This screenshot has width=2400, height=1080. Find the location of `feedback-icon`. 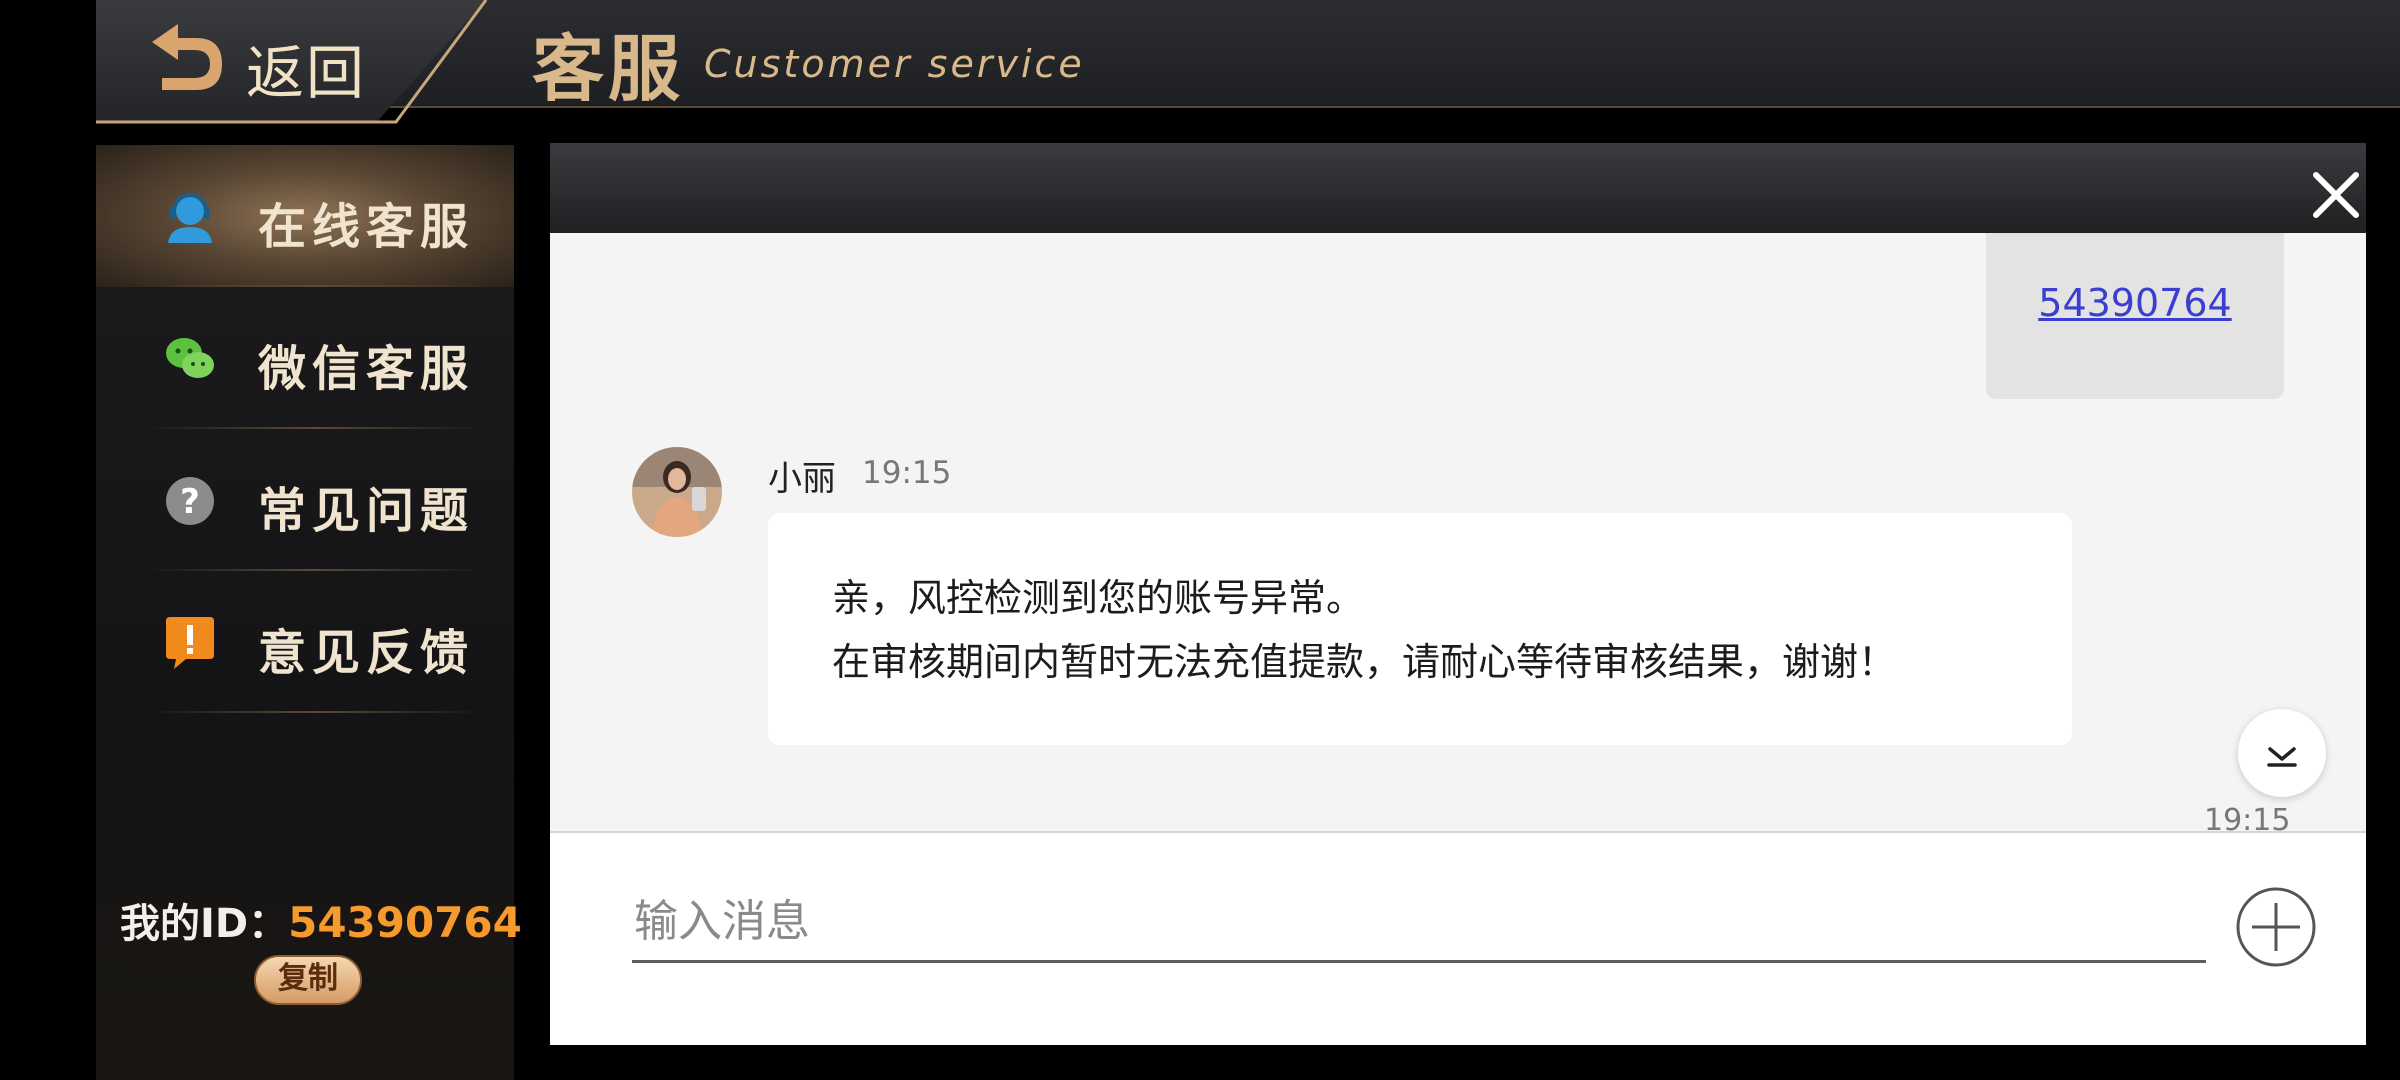

feedback-icon is located at coordinates (190, 643).